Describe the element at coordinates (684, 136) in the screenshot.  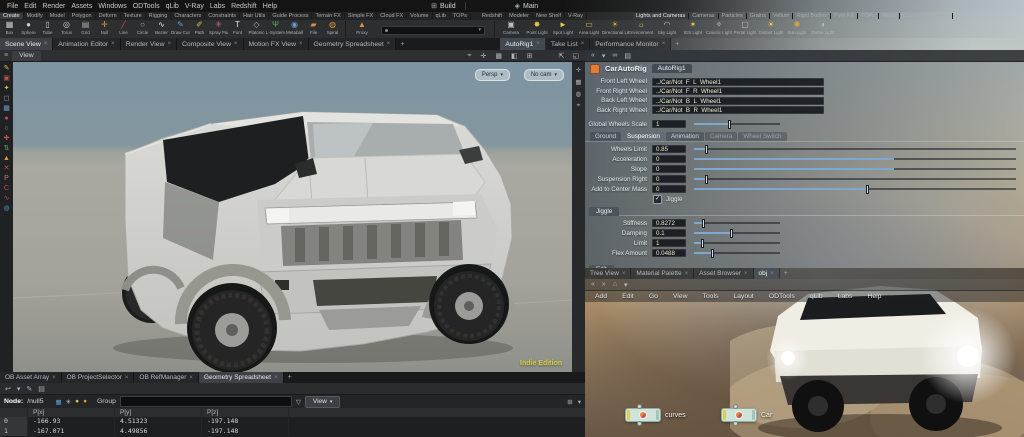
I see `folder-tab: Animation` at that location.